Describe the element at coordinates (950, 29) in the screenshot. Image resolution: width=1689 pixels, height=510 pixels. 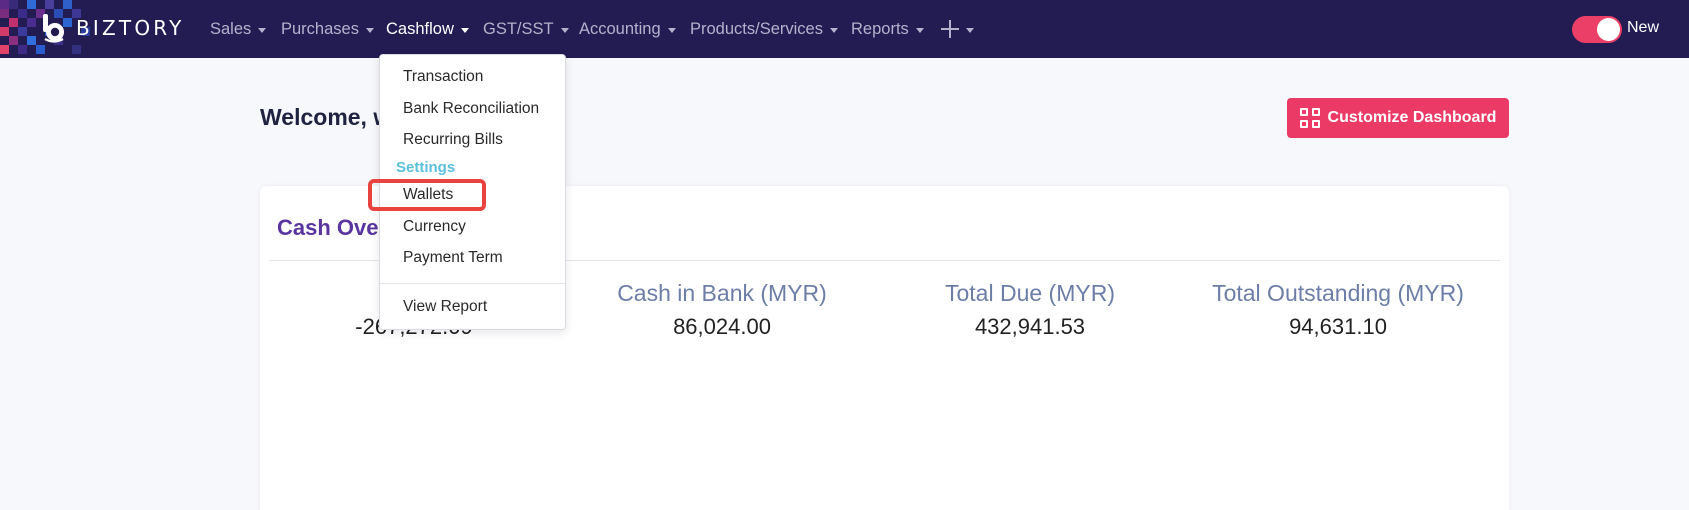
I see `plus-icon` at that location.